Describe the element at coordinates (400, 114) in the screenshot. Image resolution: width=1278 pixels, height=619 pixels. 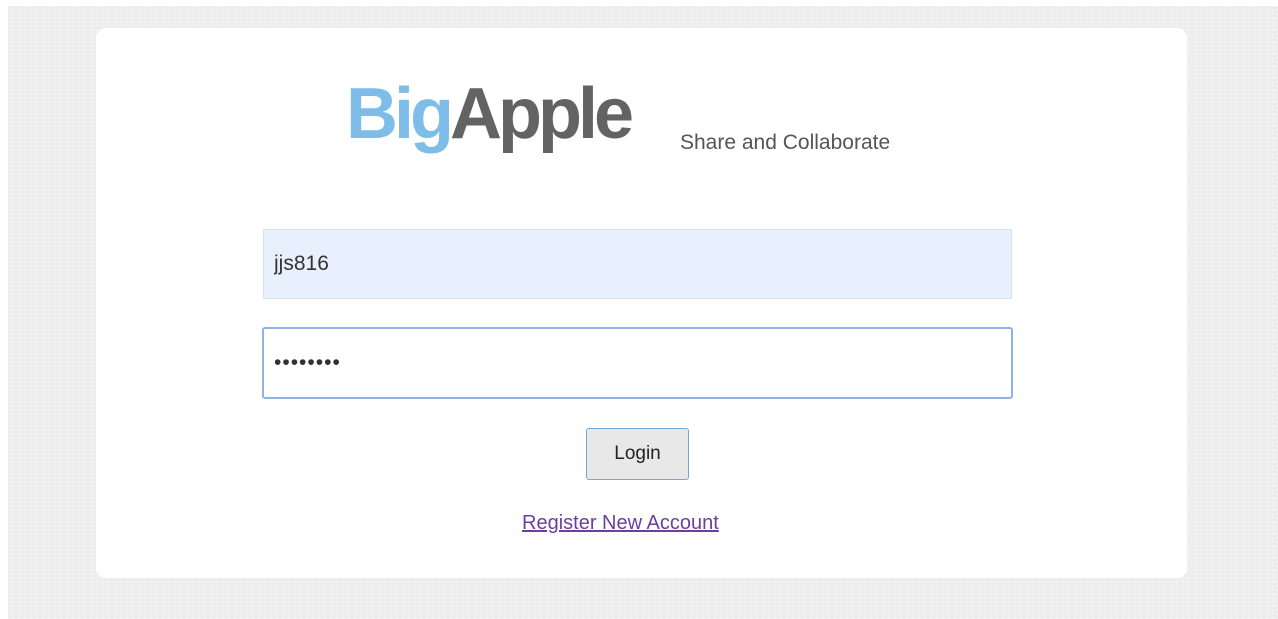
I see `logo-big-text: Big` at that location.